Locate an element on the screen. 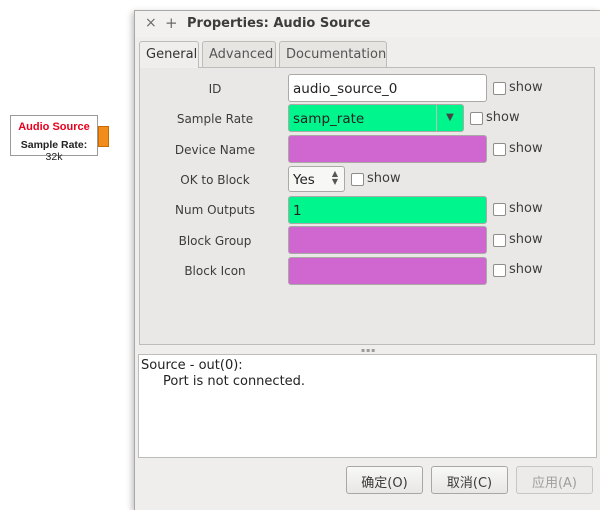  title-bar: × + Properties: Audio Source is located at coordinates (367, 24).